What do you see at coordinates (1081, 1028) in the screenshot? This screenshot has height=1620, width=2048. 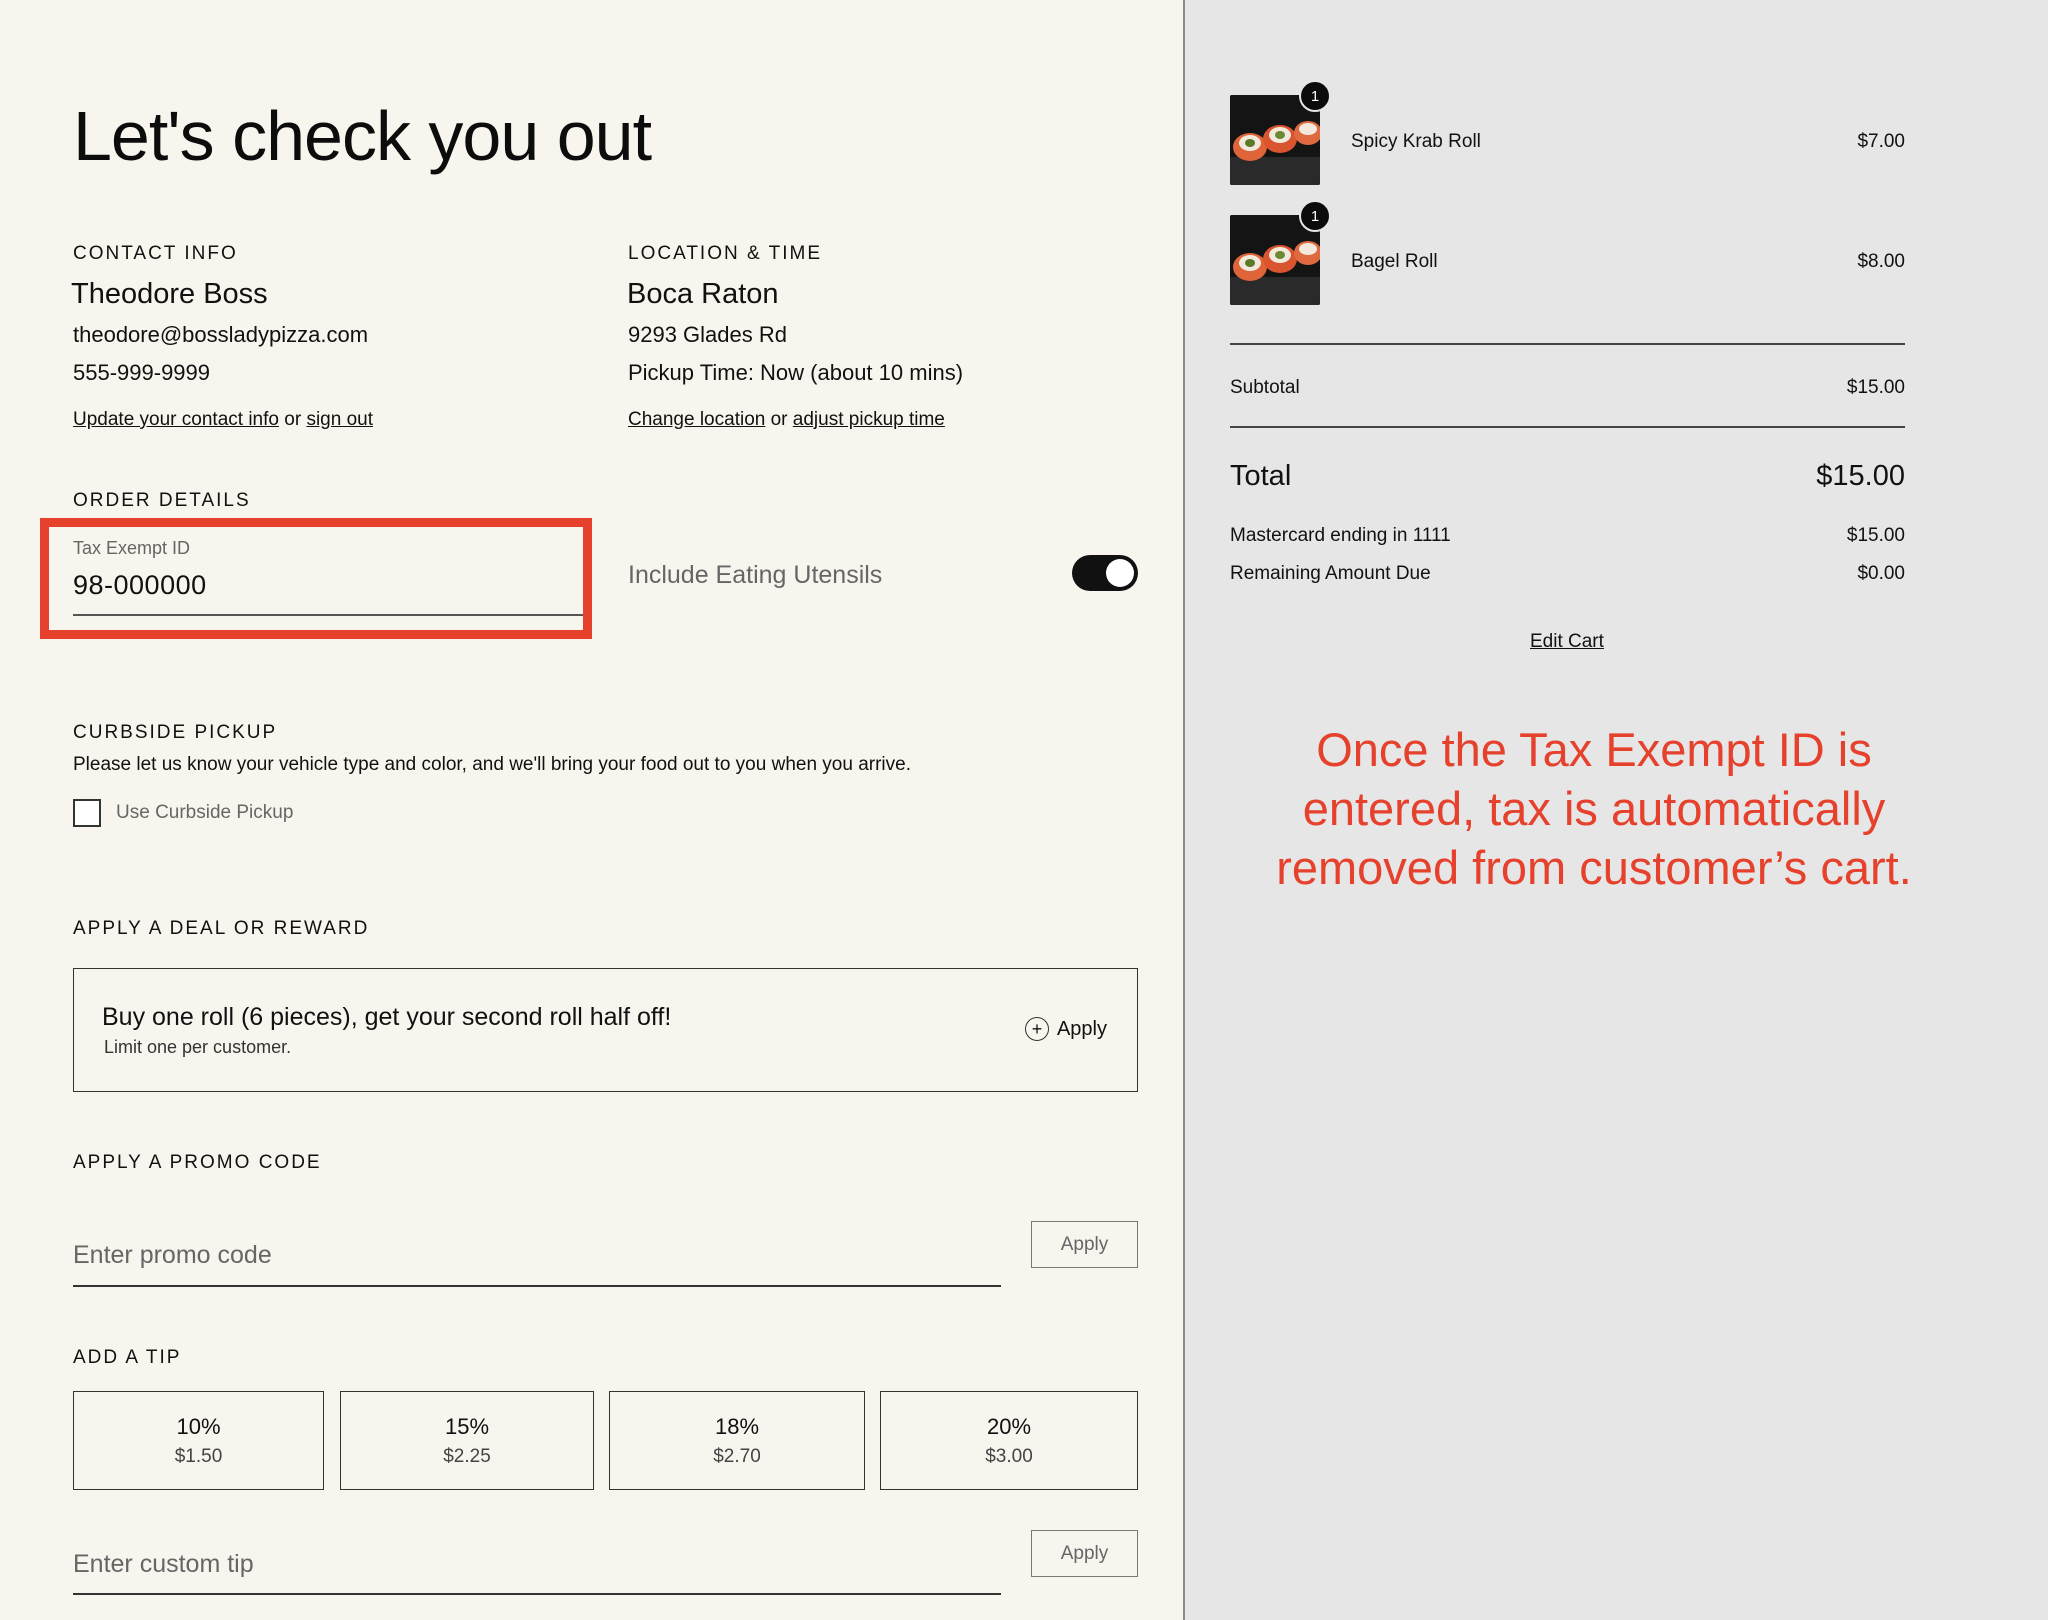 I see `deal-apply-label: Apply` at bounding box center [1081, 1028].